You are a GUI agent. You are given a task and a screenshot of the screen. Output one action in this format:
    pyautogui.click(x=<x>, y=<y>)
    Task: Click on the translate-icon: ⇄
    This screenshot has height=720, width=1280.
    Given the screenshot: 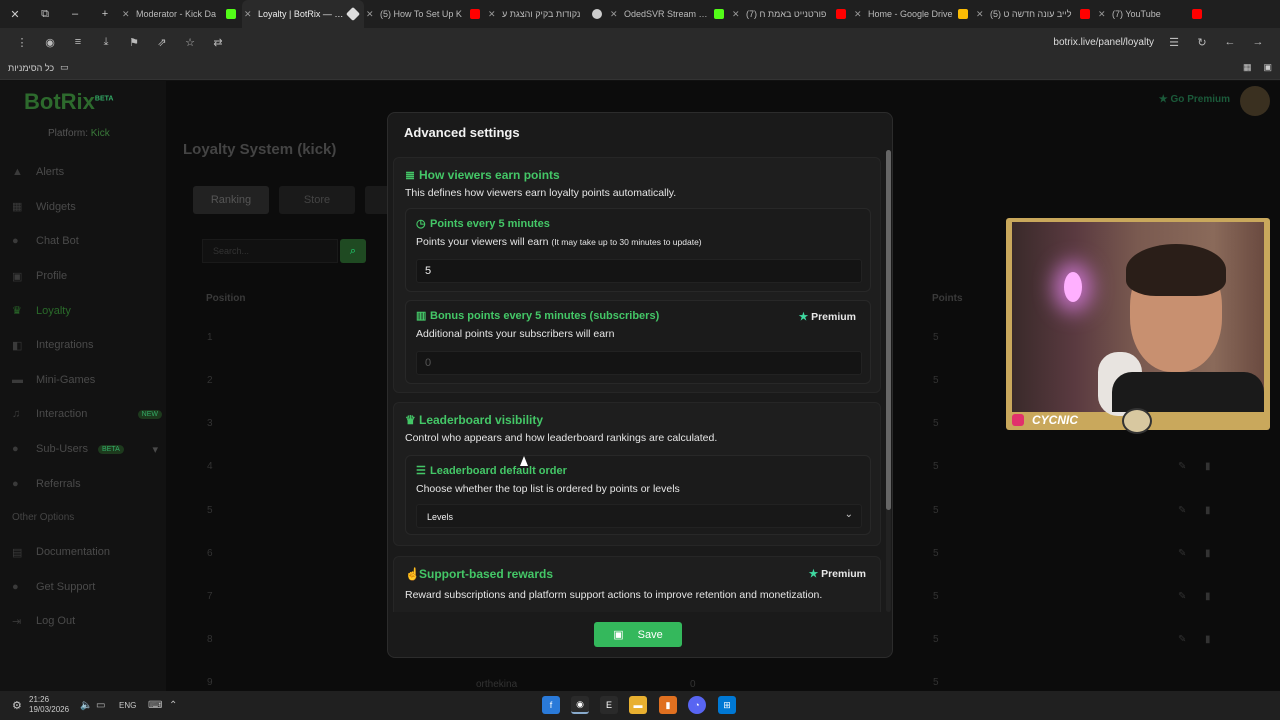 What is the action you would take?
    pyautogui.click(x=218, y=42)
    